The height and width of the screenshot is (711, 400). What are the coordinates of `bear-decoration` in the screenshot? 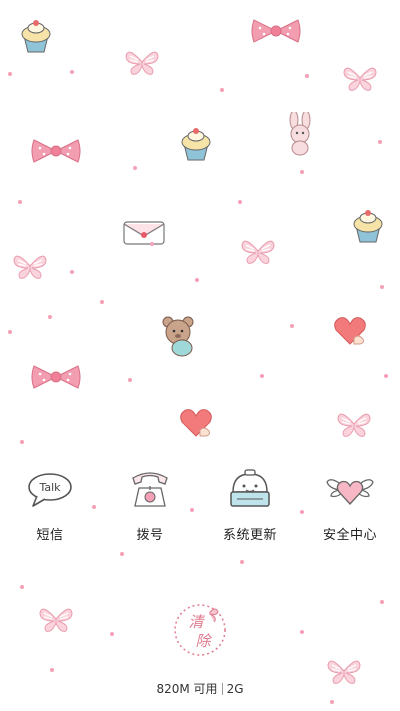 It's located at (178, 336).